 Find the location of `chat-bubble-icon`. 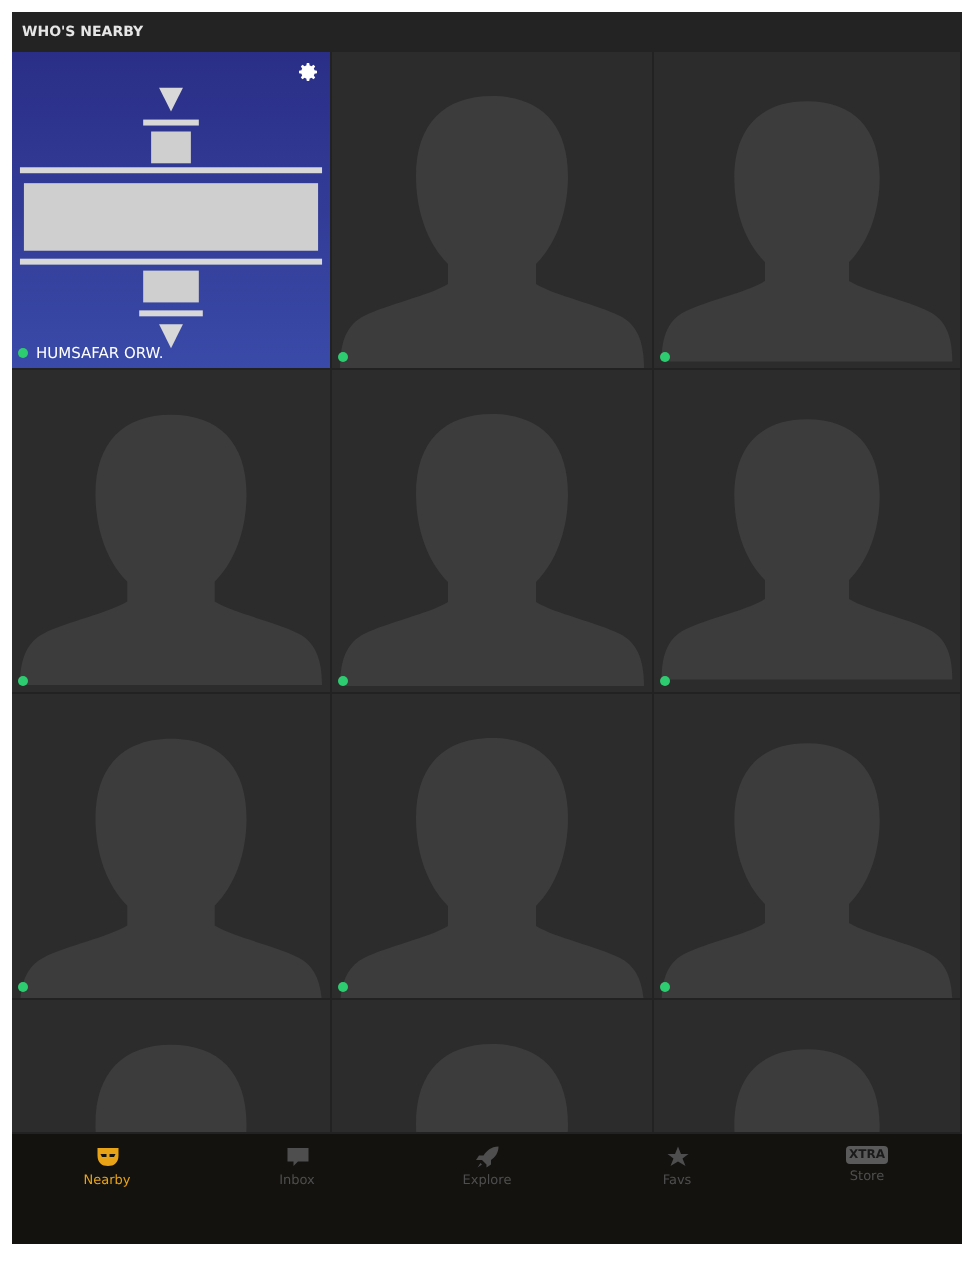

chat-bubble-icon is located at coordinates (297, 1157).